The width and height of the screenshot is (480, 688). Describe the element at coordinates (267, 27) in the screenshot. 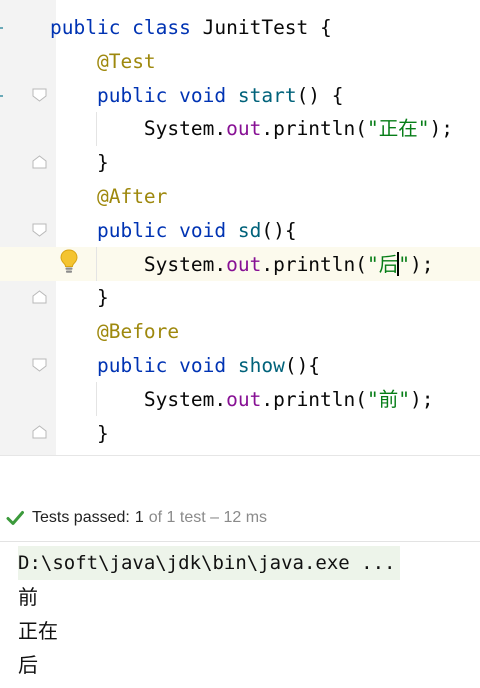

I see `code-token: JunitTest {` at that location.